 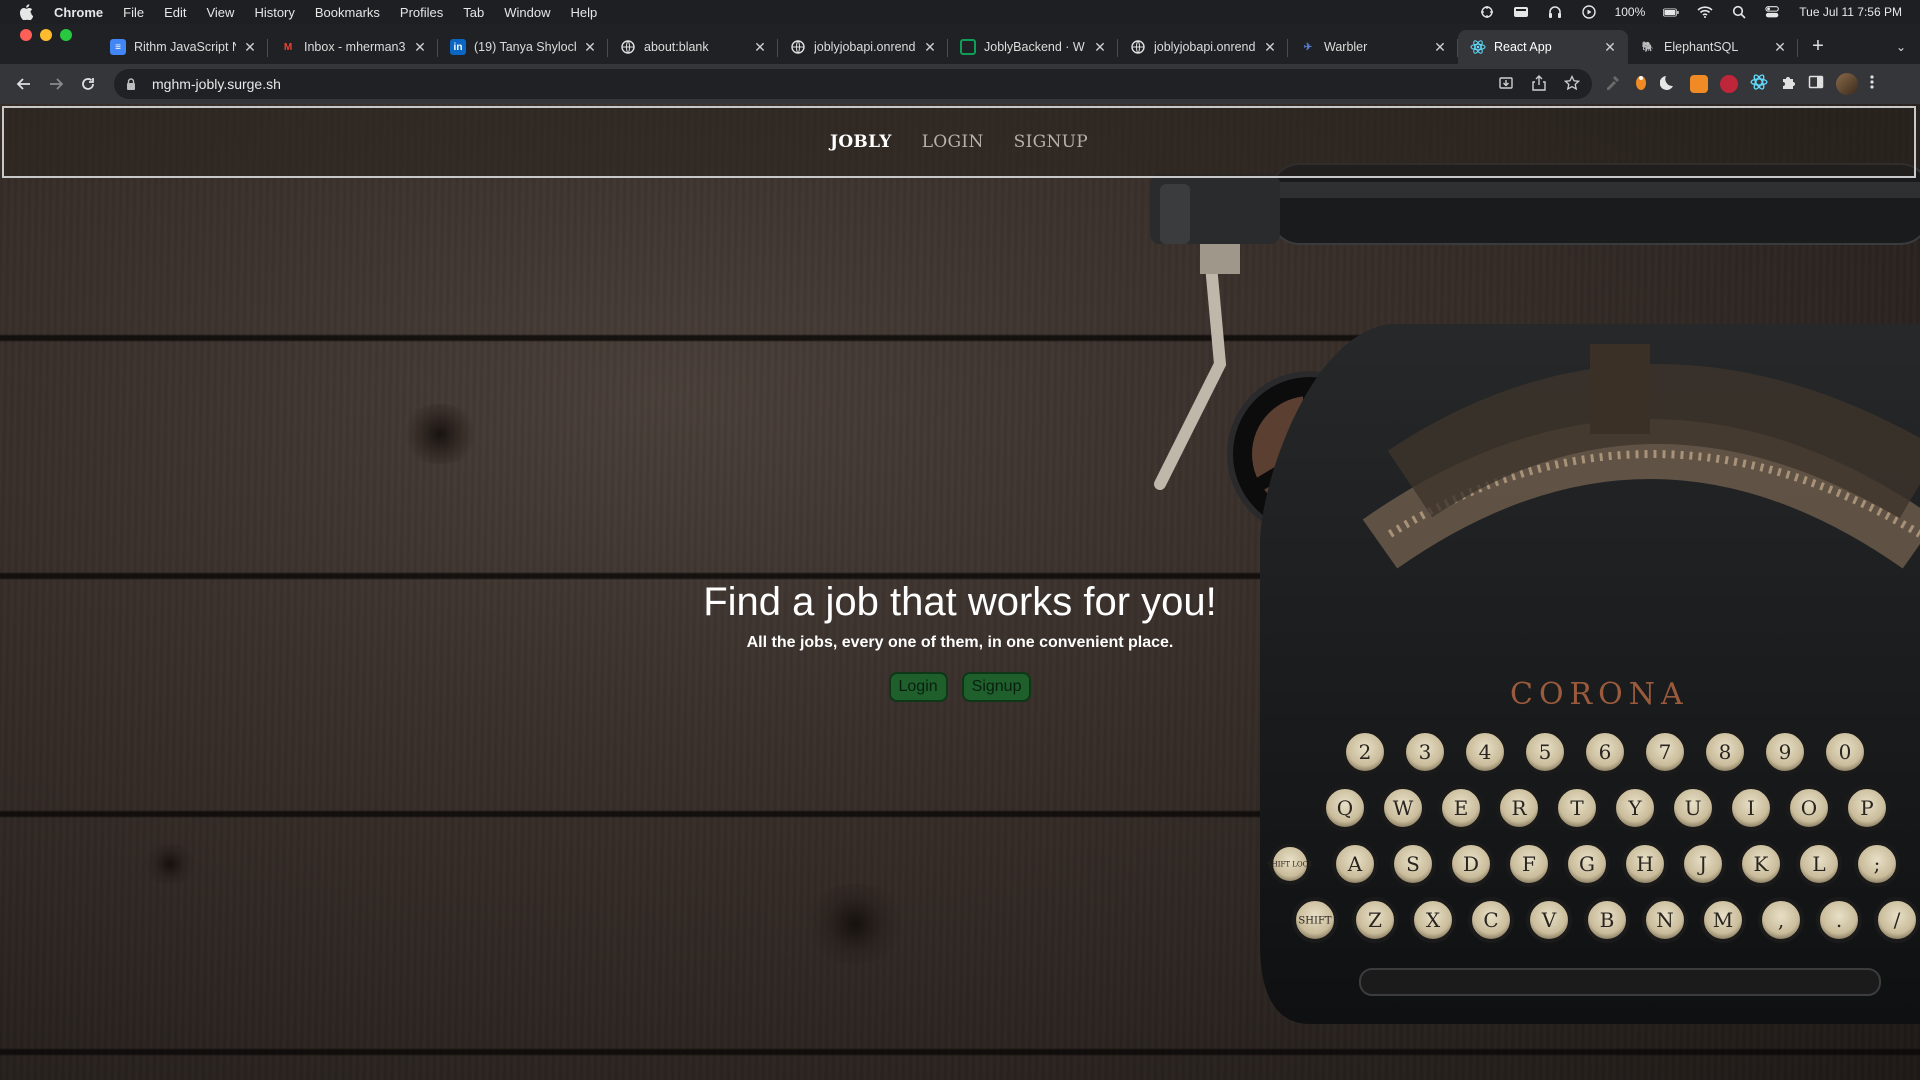 What do you see at coordinates (996, 687) in the screenshot?
I see `hero-signup-button: Signup` at bounding box center [996, 687].